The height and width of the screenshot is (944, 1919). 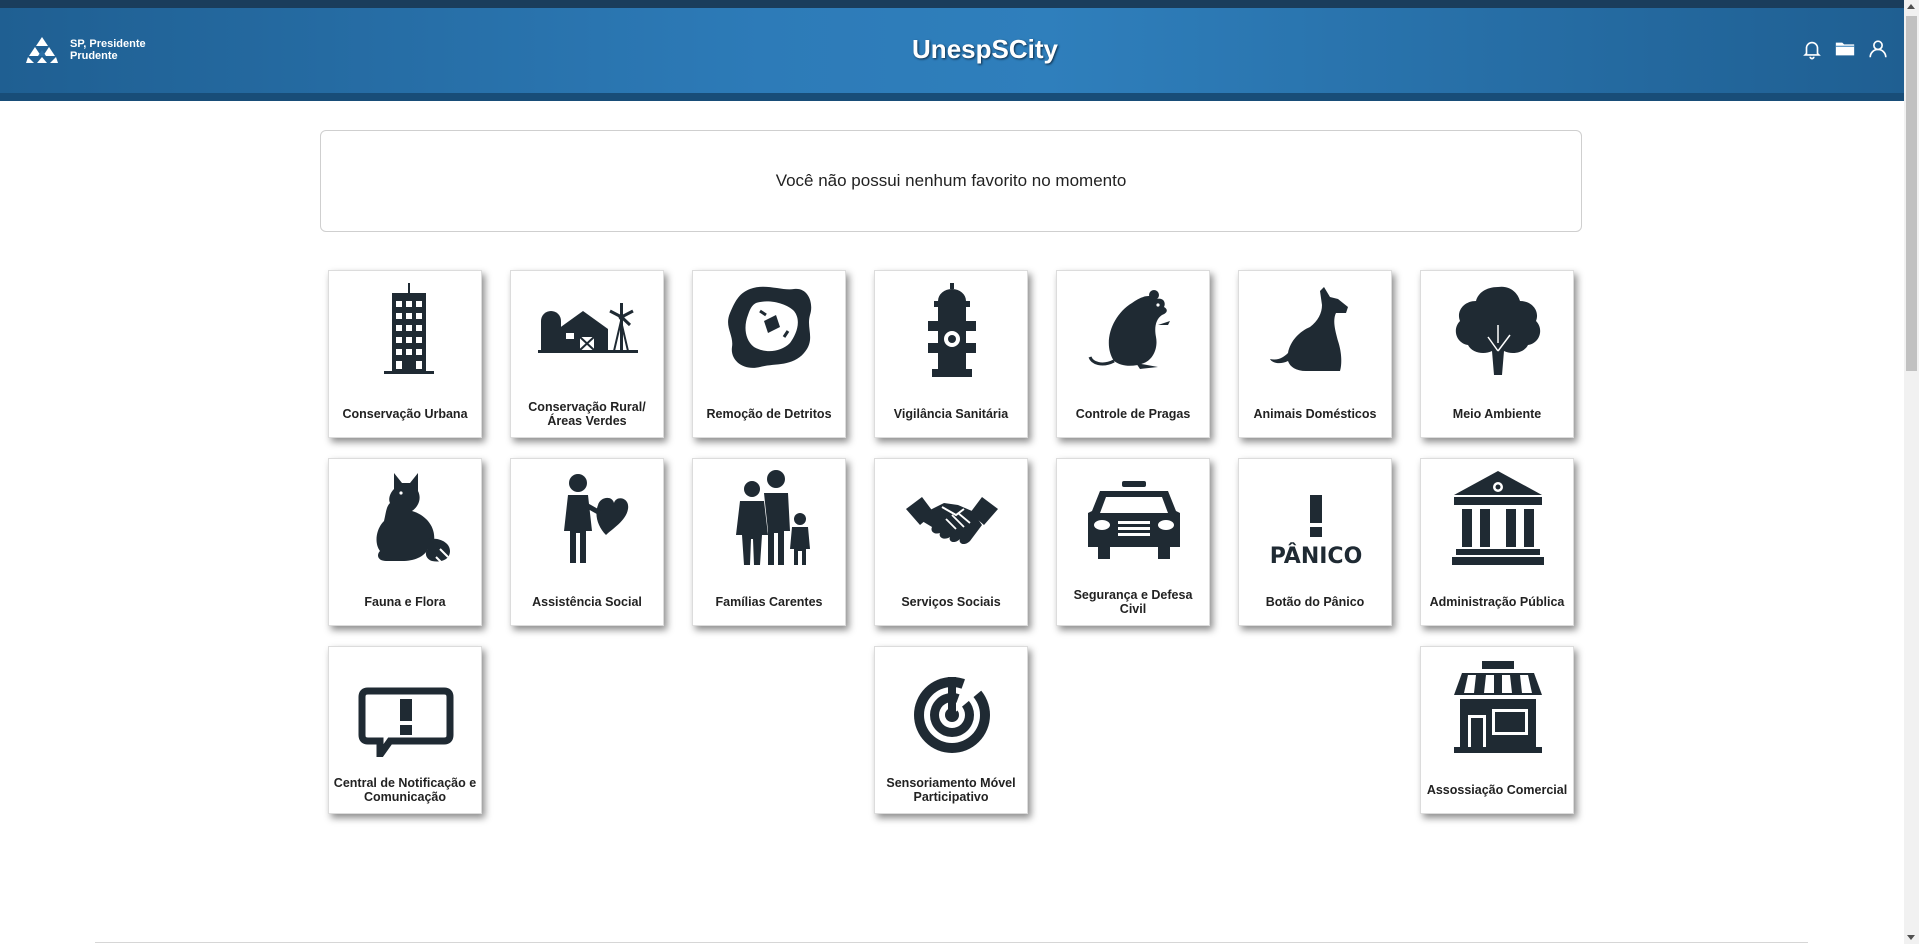 What do you see at coordinates (596, 518) in the screenshot?
I see `person-heart-icon` at bounding box center [596, 518].